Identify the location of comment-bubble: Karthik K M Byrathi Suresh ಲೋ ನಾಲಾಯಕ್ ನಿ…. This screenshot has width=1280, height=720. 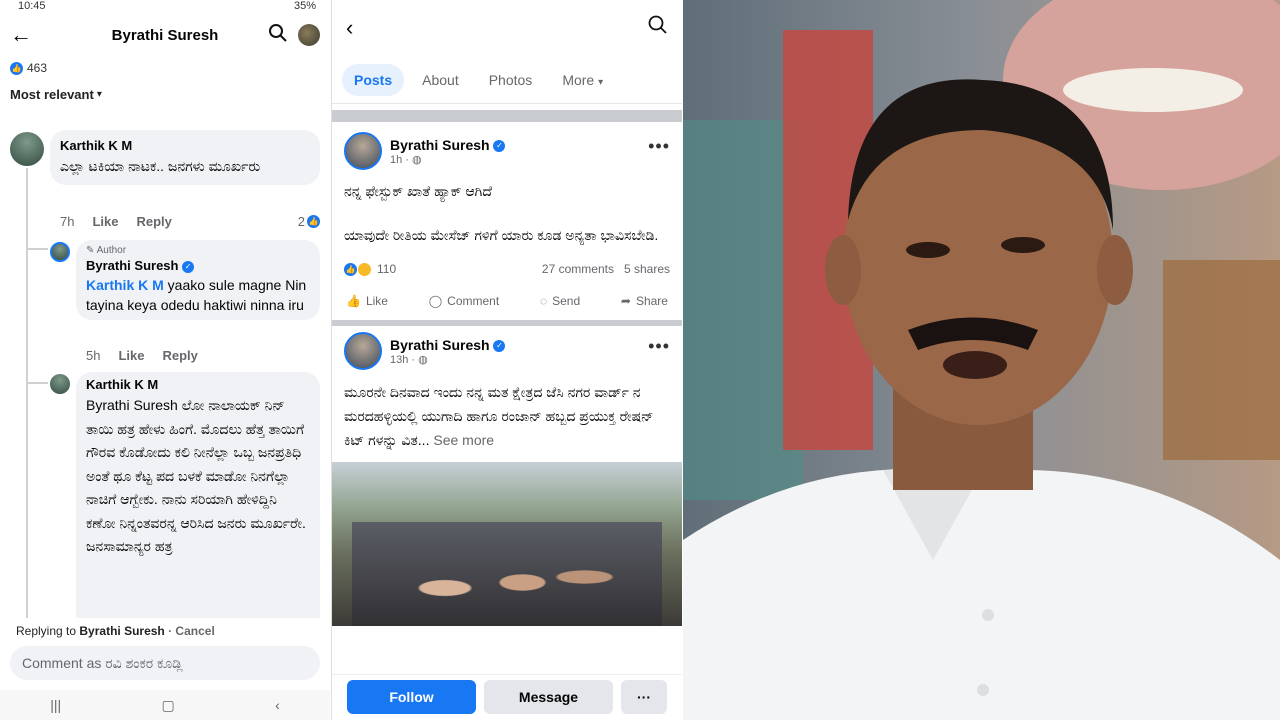
(198, 502).